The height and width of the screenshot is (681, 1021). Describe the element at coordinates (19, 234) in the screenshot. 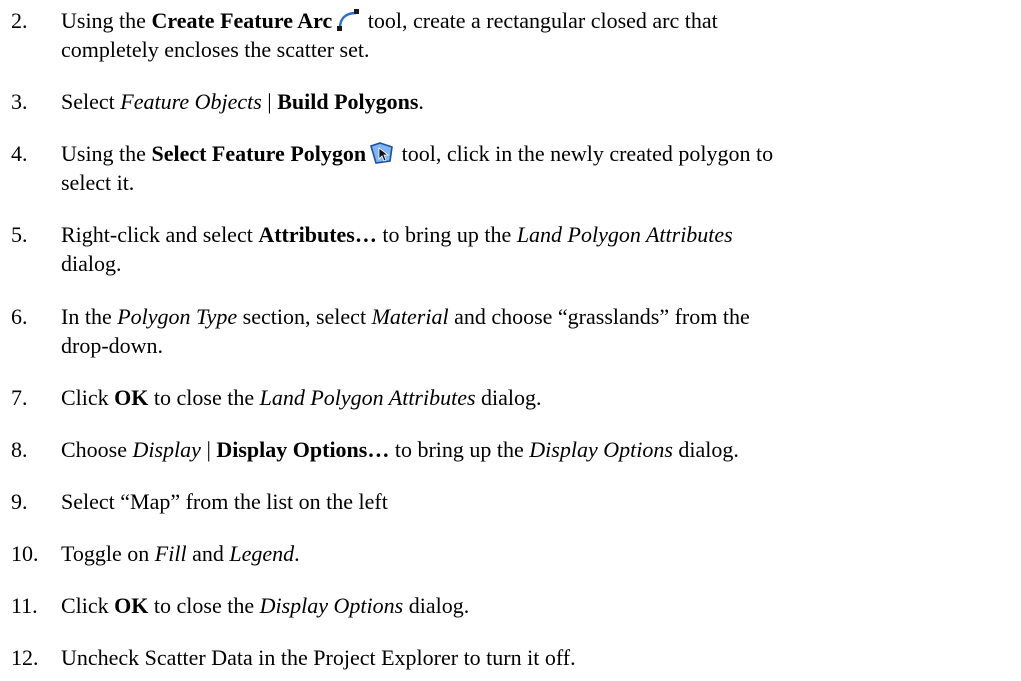

I see `step-number: 5.` at that location.